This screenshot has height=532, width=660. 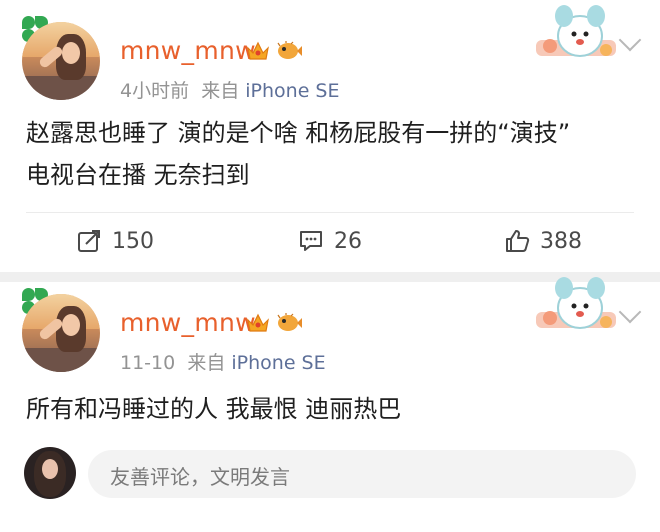 I want to click on post-body: 赵露思也睡了 演的是个啥 和杨屁股有一拼的“演技” 电视台在播 无奈扫到, so click(x=336, y=154).